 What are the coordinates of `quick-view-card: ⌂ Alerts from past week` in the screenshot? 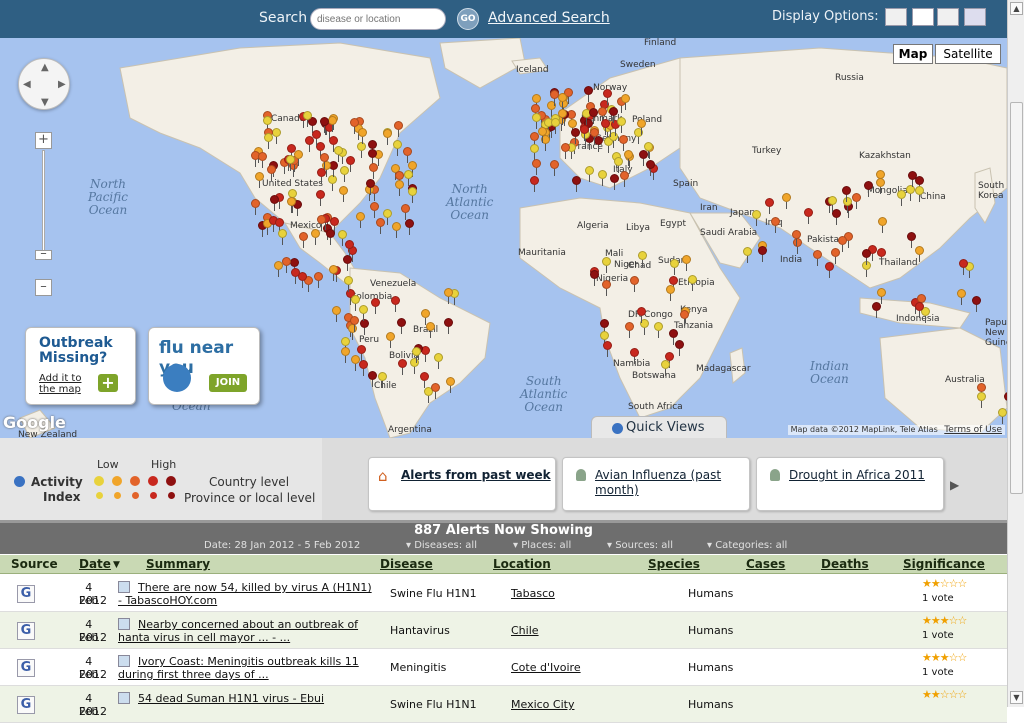 It's located at (462, 484).